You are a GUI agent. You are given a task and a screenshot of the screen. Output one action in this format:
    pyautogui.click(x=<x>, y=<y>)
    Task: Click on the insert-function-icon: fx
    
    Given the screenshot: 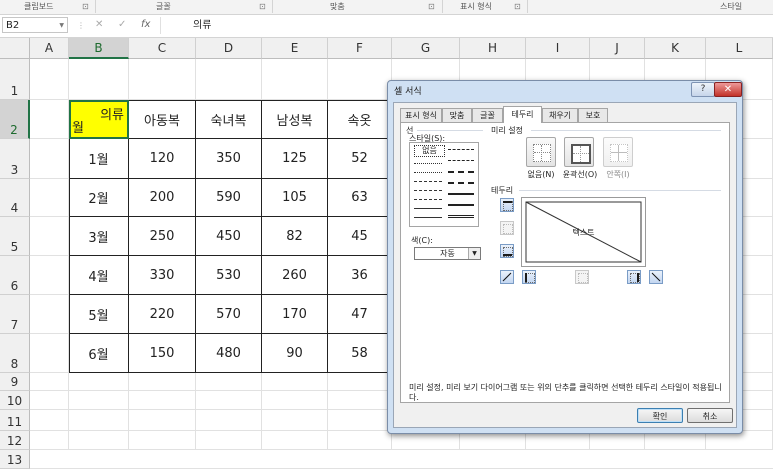 What is the action you would take?
    pyautogui.click(x=145, y=24)
    